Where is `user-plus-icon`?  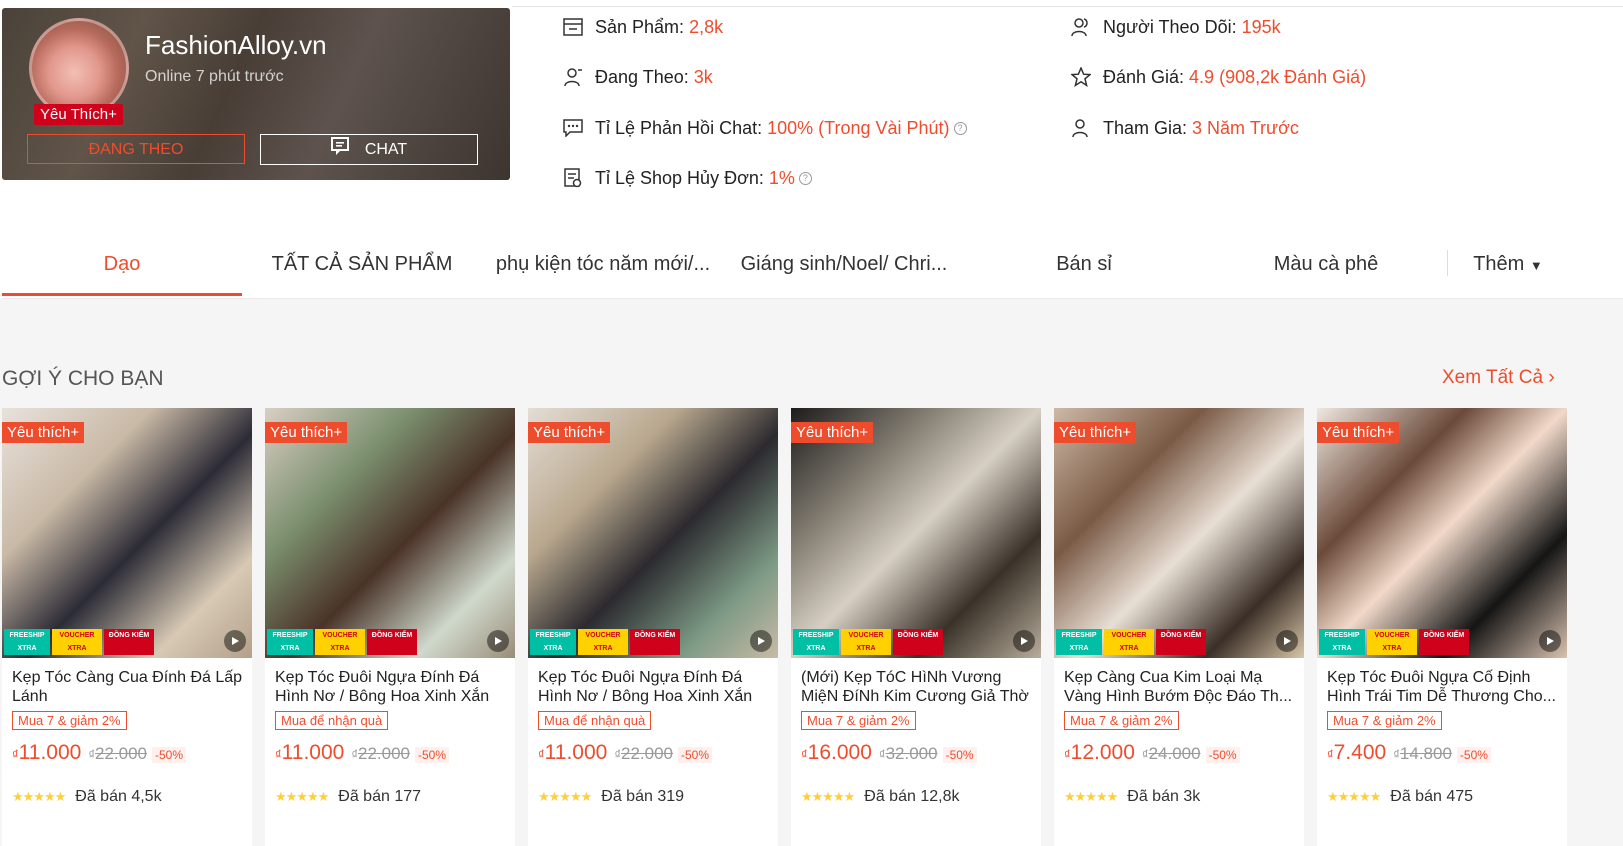
user-plus-icon is located at coordinates (573, 77).